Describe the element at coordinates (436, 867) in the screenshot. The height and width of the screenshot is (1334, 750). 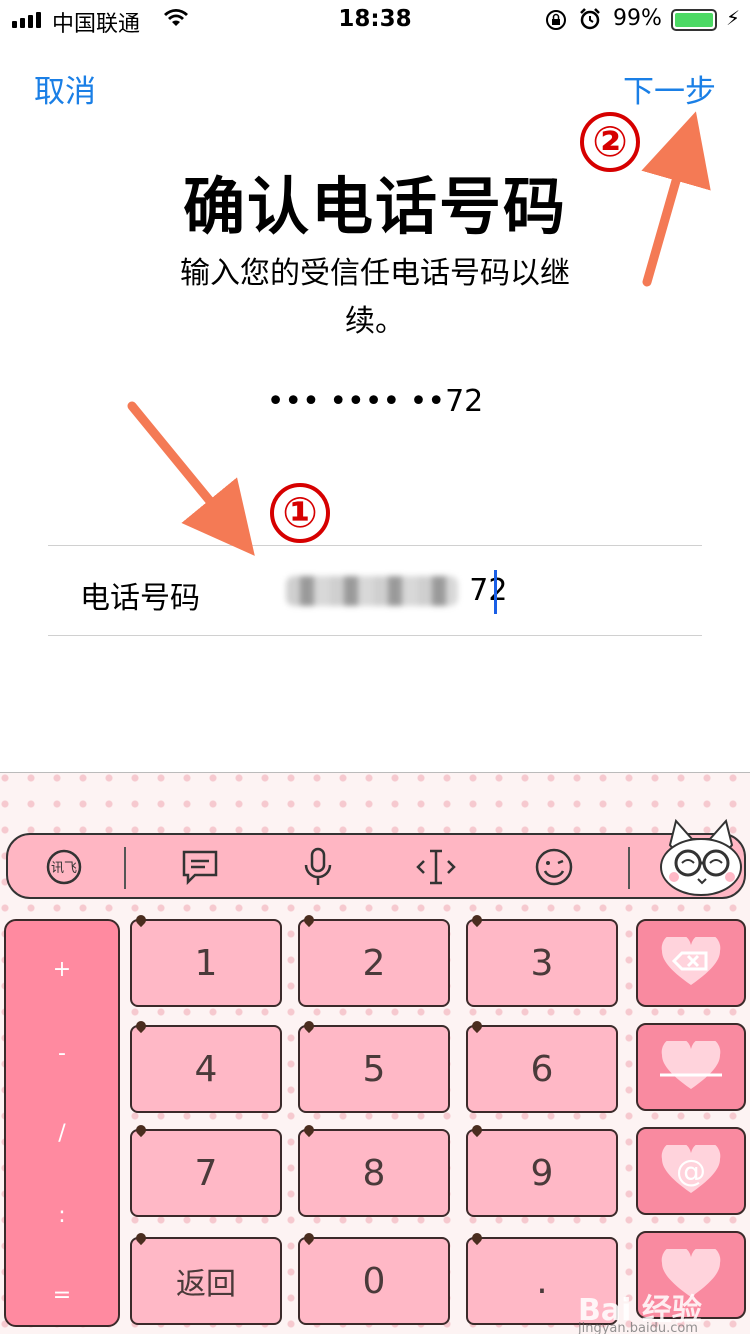
I see `cursor-move-icon` at that location.